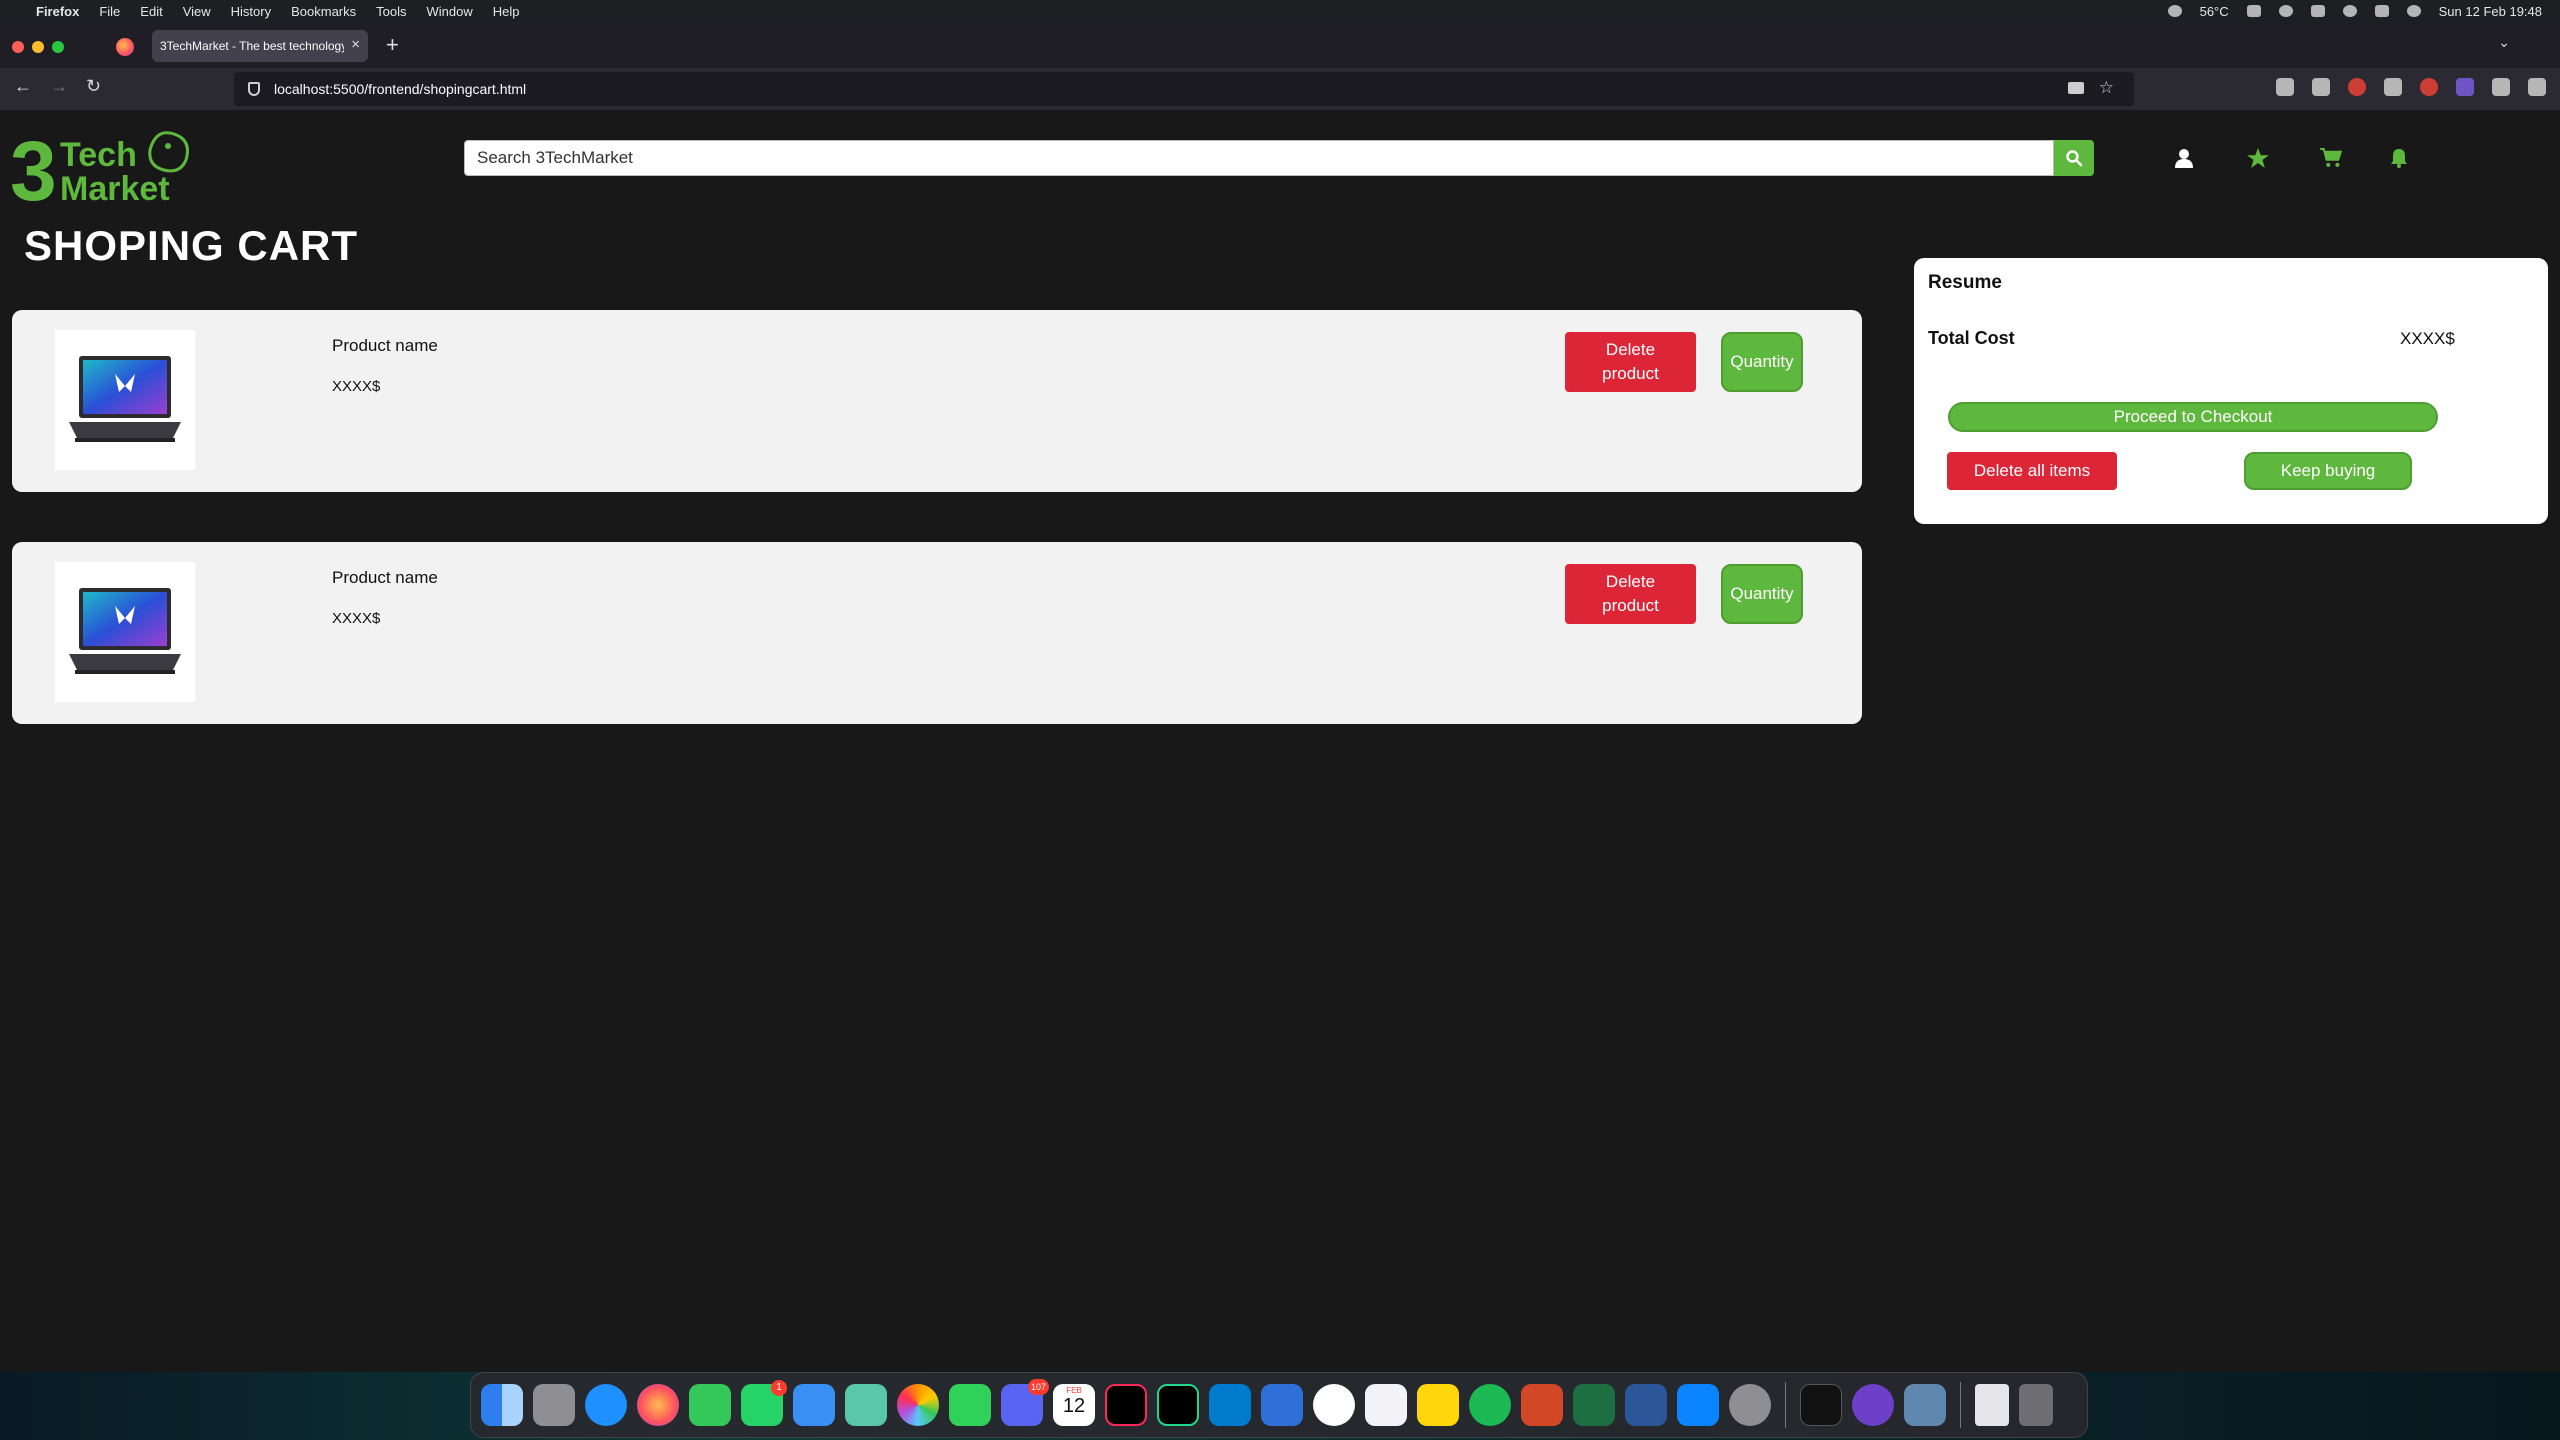 The width and height of the screenshot is (2560, 1440). Describe the element at coordinates (1490, 1405) in the screenshot. I see `spotify-icon` at that location.